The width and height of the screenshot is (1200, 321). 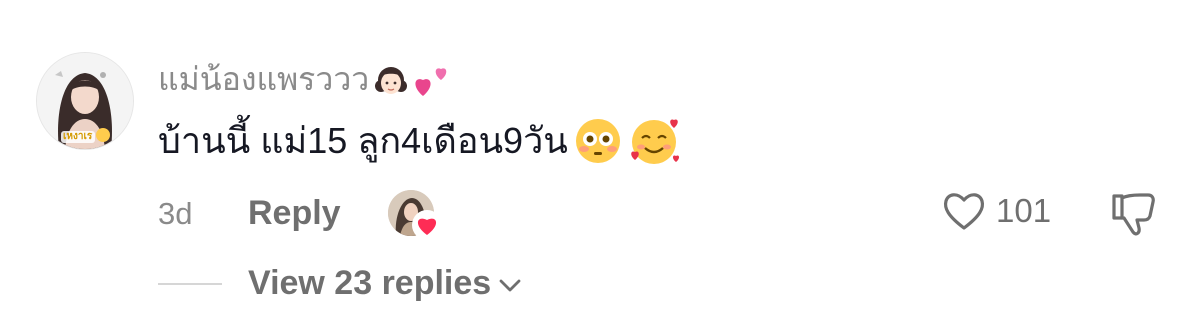 What do you see at coordinates (175, 213) in the screenshot?
I see `comment-timestamp: 3d` at bounding box center [175, 213].